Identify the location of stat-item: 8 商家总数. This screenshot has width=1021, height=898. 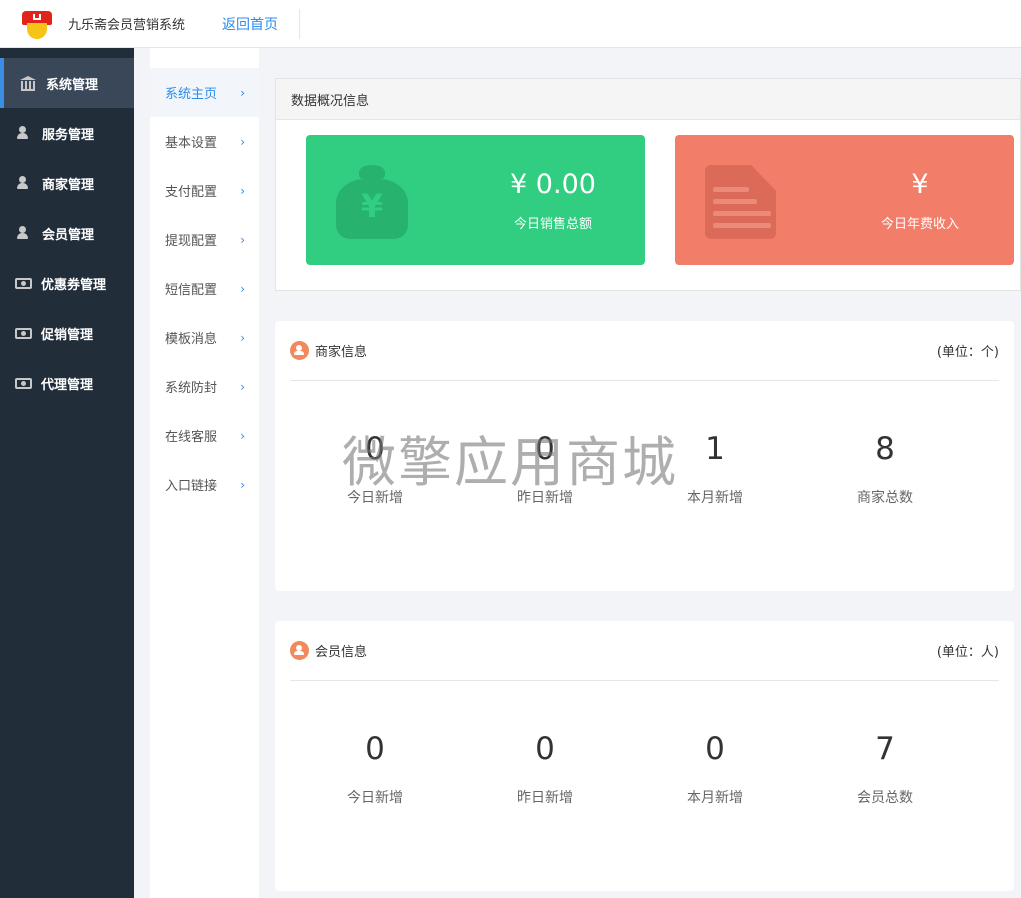
(885, 469).